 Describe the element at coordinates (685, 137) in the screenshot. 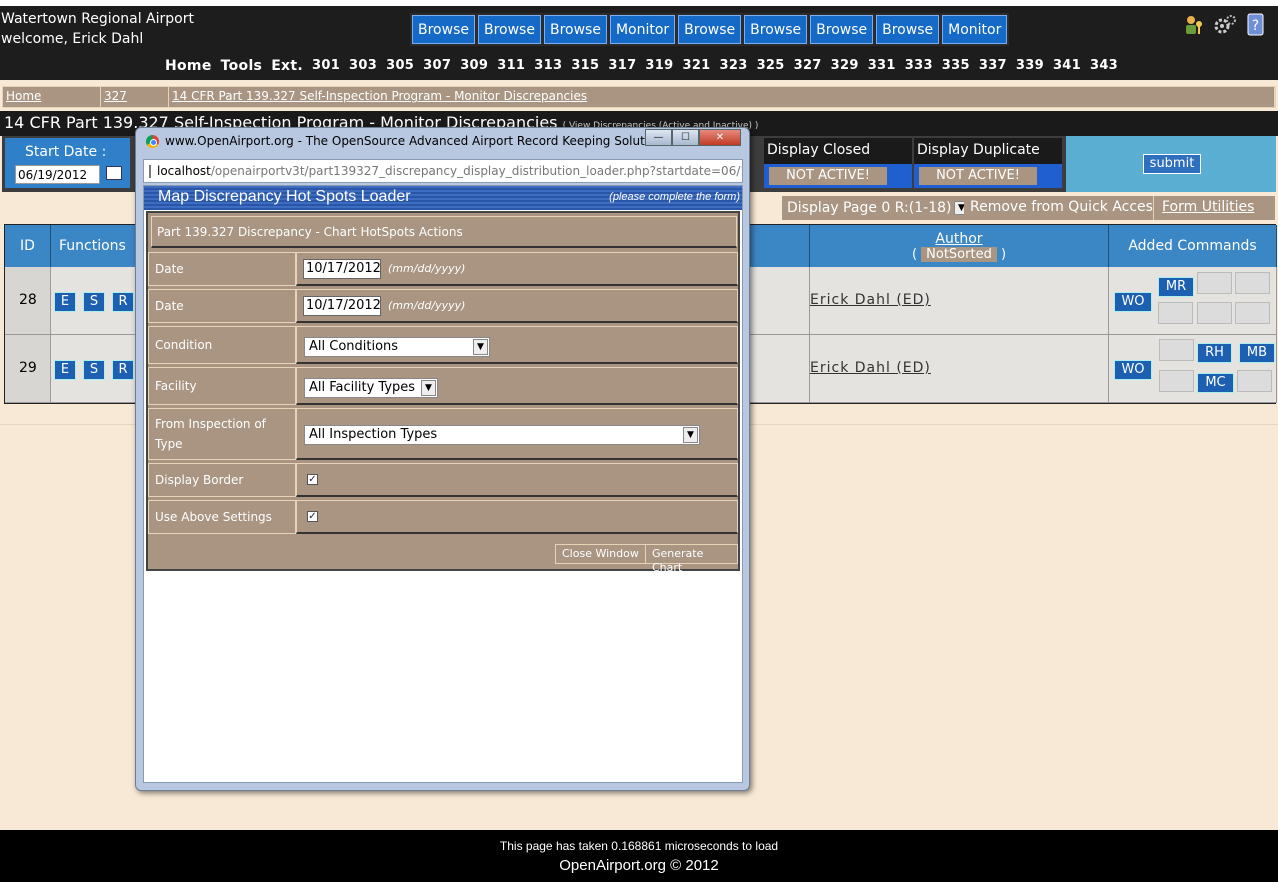

I see `maximize-icon: ☐` at that location.